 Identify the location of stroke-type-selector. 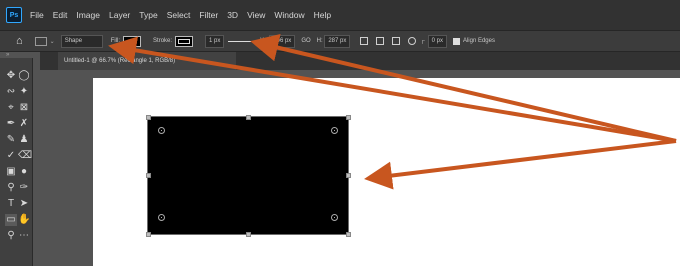
(242, 41).